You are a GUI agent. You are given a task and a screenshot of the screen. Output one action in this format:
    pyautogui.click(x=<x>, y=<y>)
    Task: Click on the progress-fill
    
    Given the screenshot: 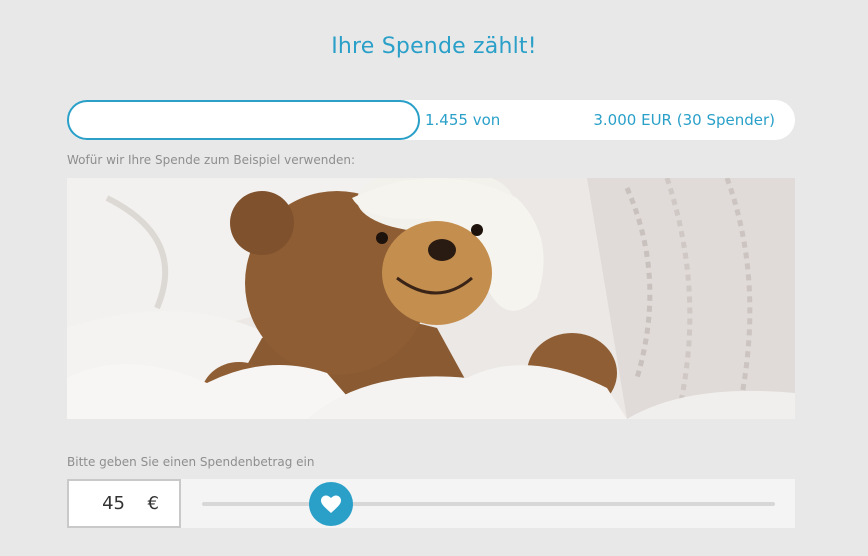 What is the action you would take?
    pyautogui.click(x=244, y=120)
    